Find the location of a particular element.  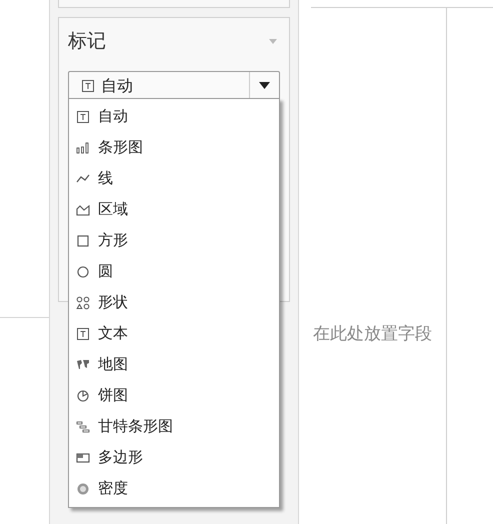

circle-icon is located at coordinates (83, 271).